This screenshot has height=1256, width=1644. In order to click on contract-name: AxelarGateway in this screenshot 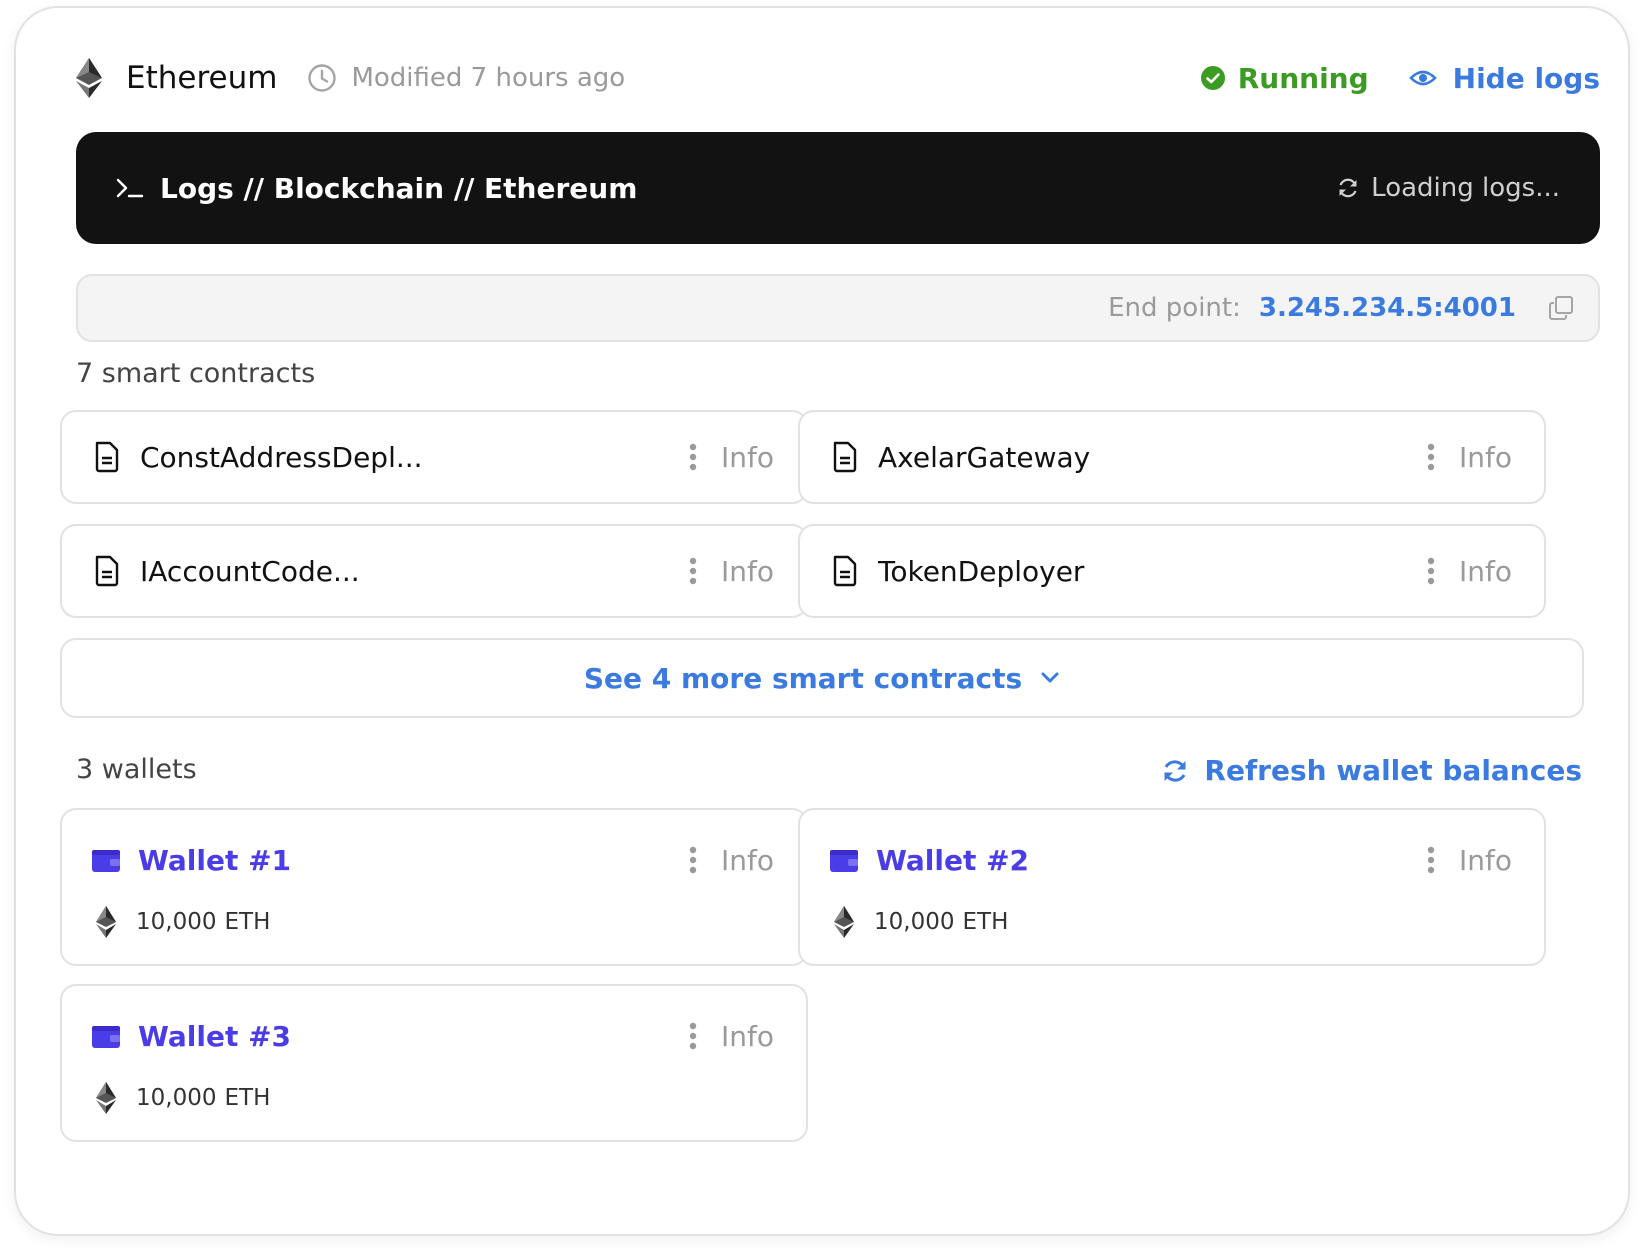, I will do `click(984, 457)`.